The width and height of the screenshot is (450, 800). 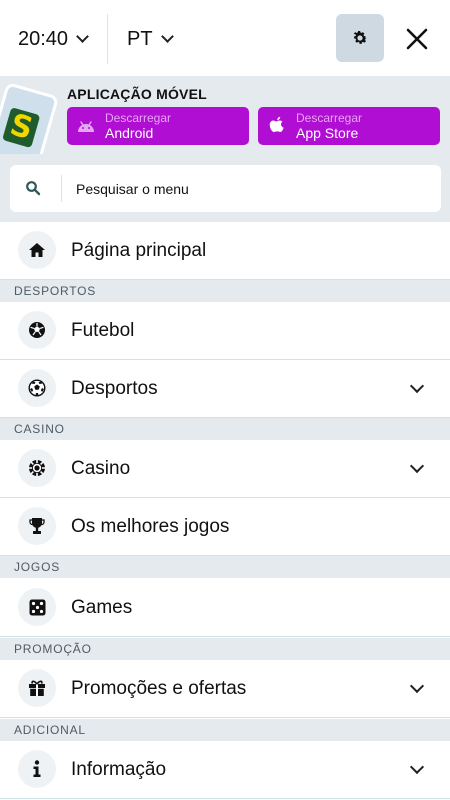 I want to click on sports-icon-circle, so click(x=37, y=388).